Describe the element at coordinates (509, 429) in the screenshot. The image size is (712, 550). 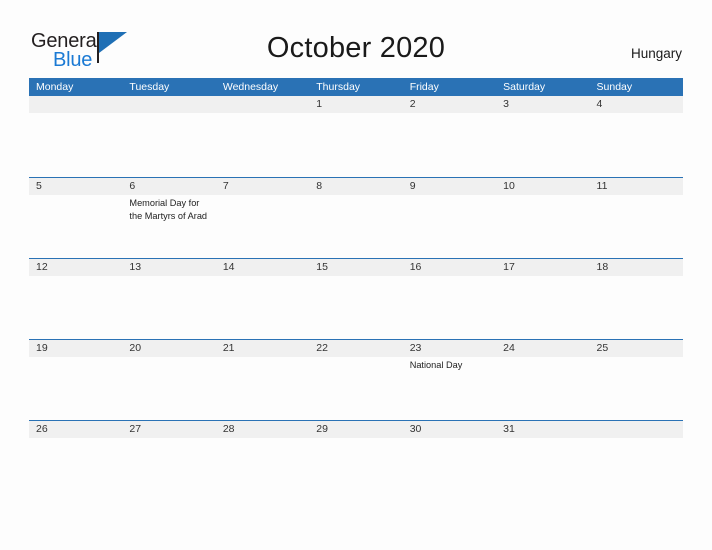
I see `day-number: 31` at that location.